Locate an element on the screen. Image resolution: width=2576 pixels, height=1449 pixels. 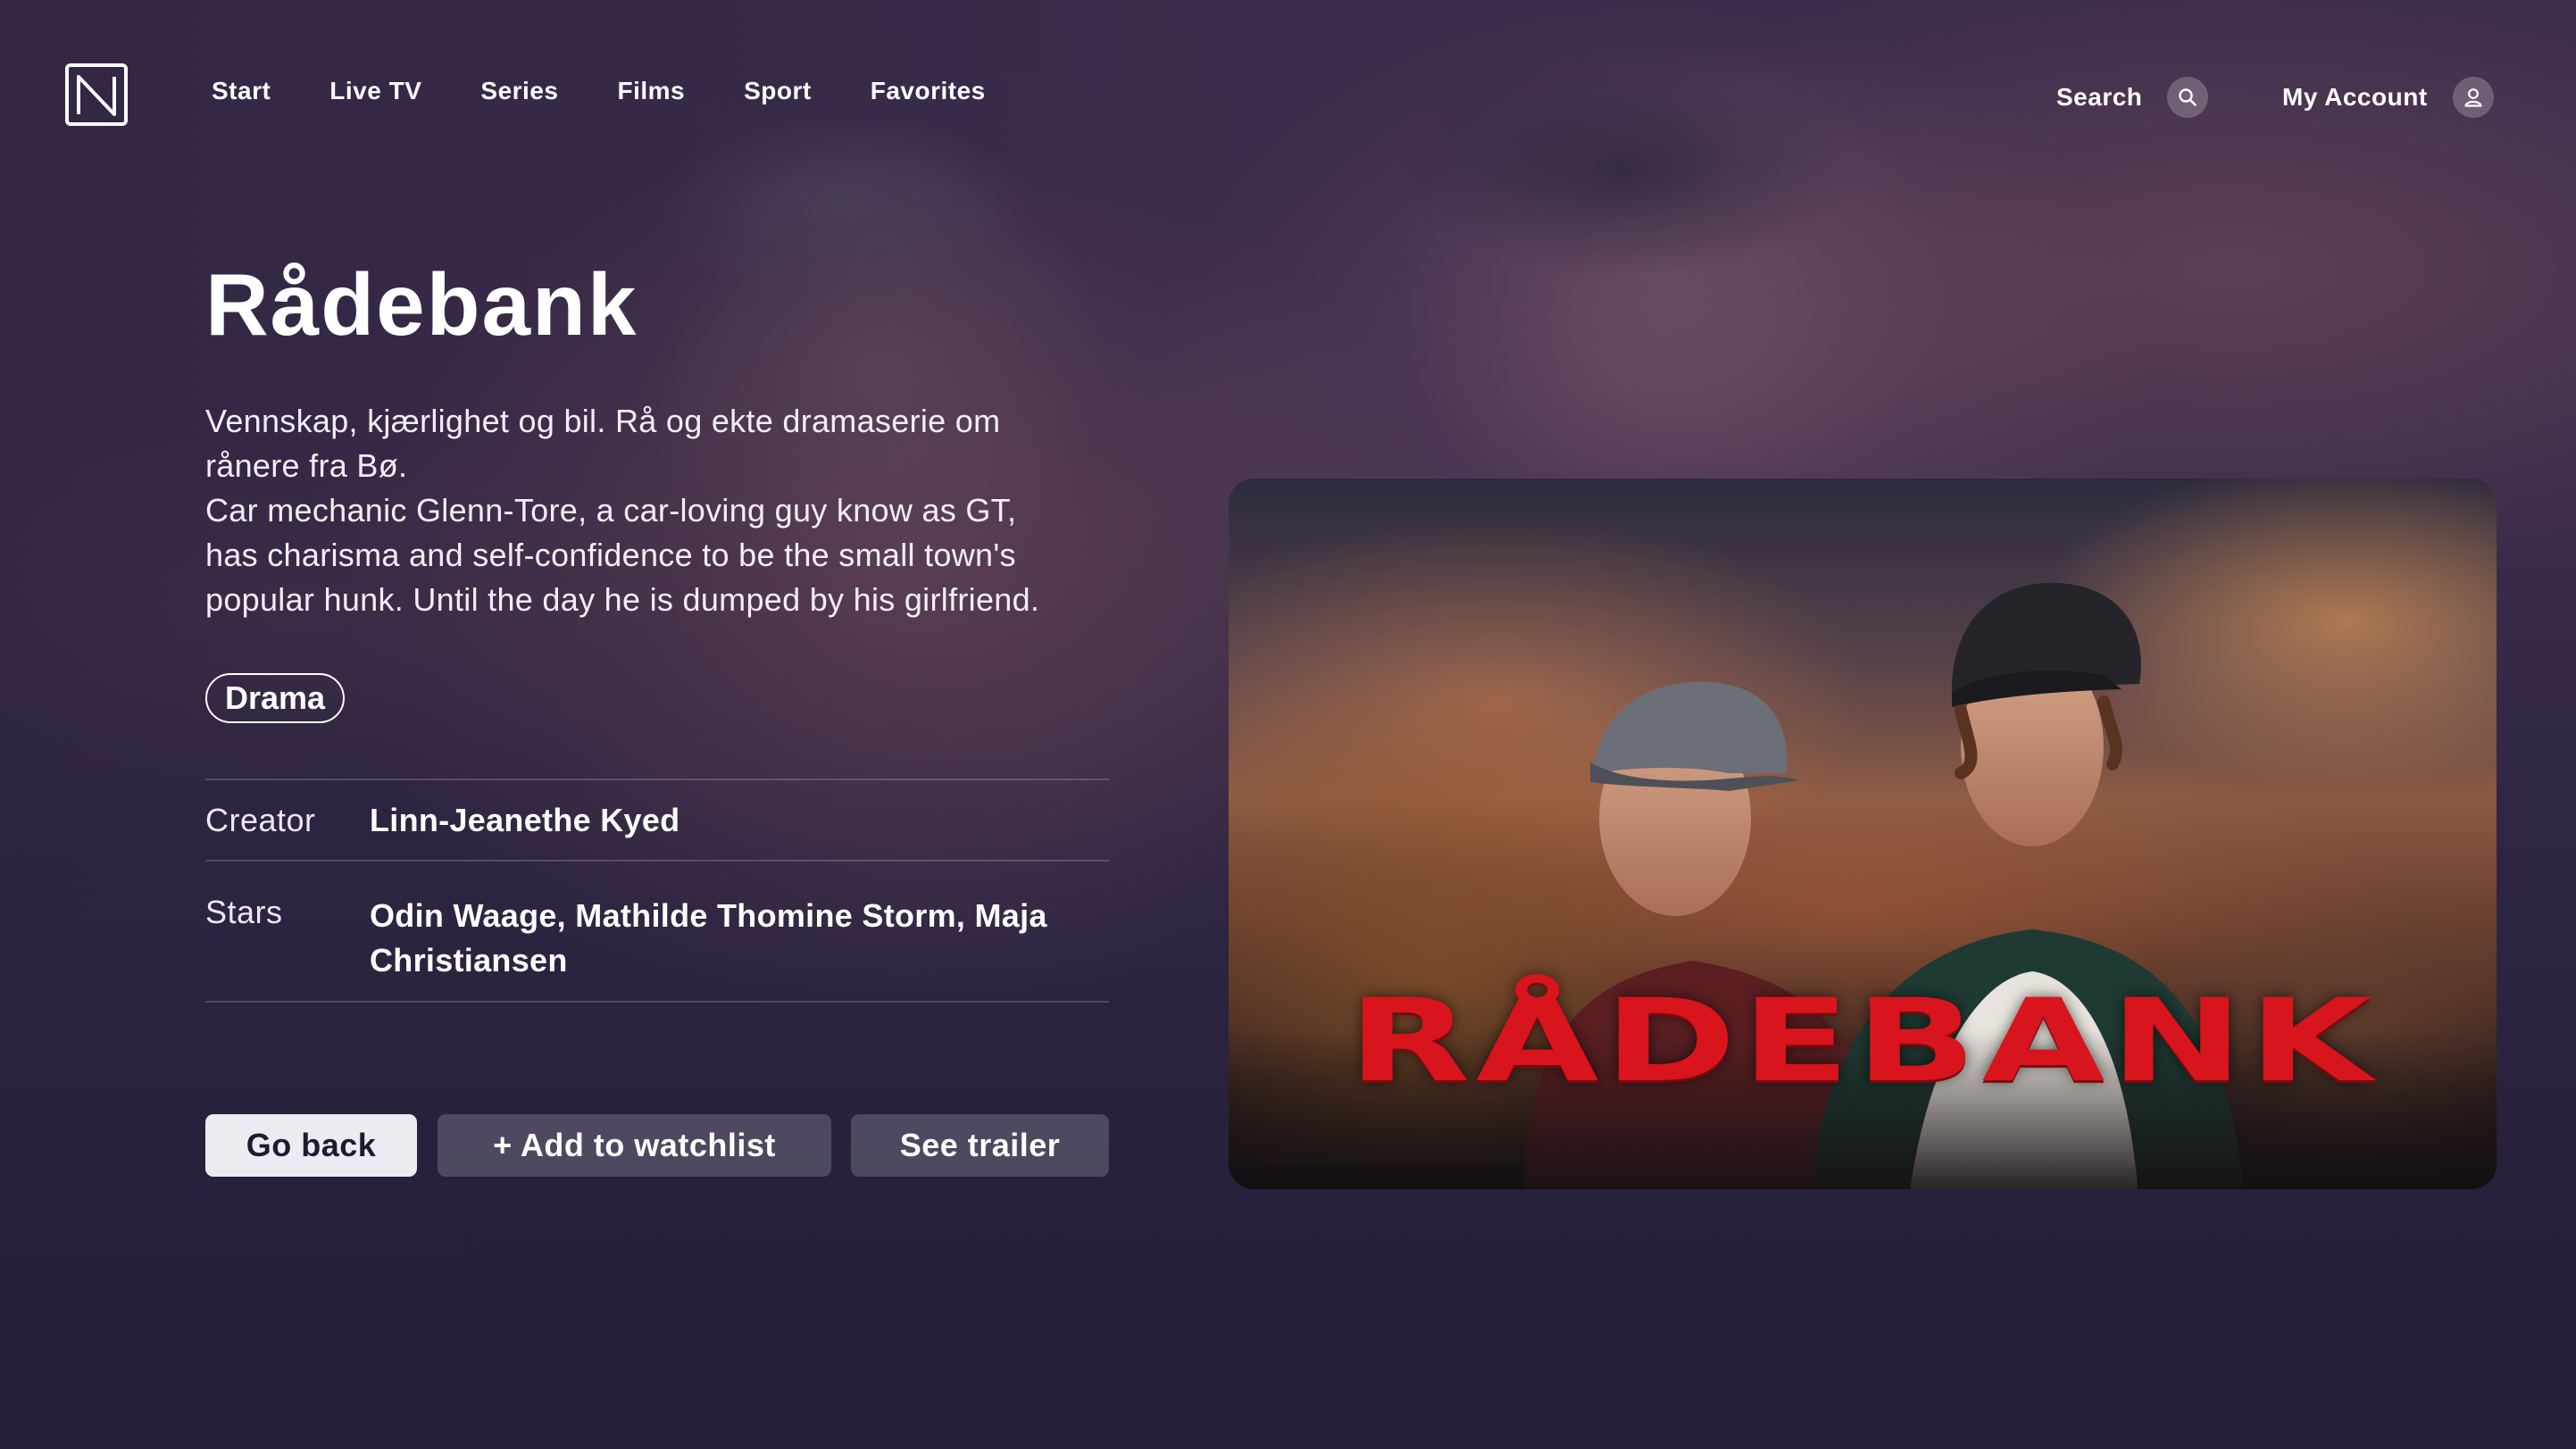
search-label: Search is located at coordinates (2099, 97).